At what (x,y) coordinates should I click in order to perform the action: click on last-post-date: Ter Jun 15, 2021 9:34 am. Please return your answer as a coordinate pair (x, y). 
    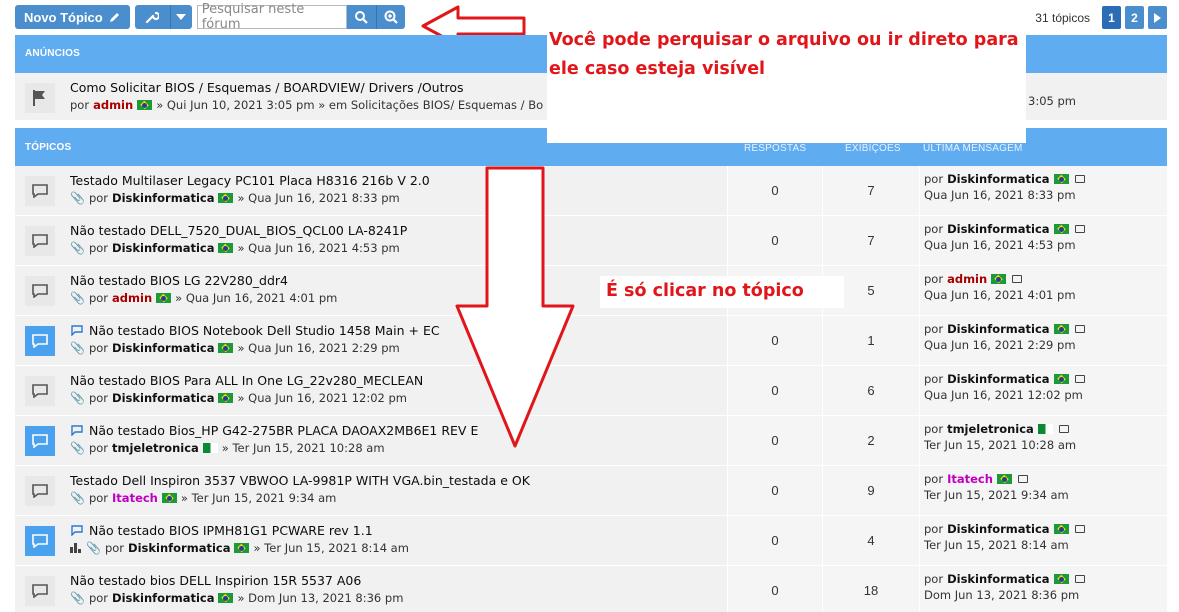
    Looking at the image, I should click on (996, 495).